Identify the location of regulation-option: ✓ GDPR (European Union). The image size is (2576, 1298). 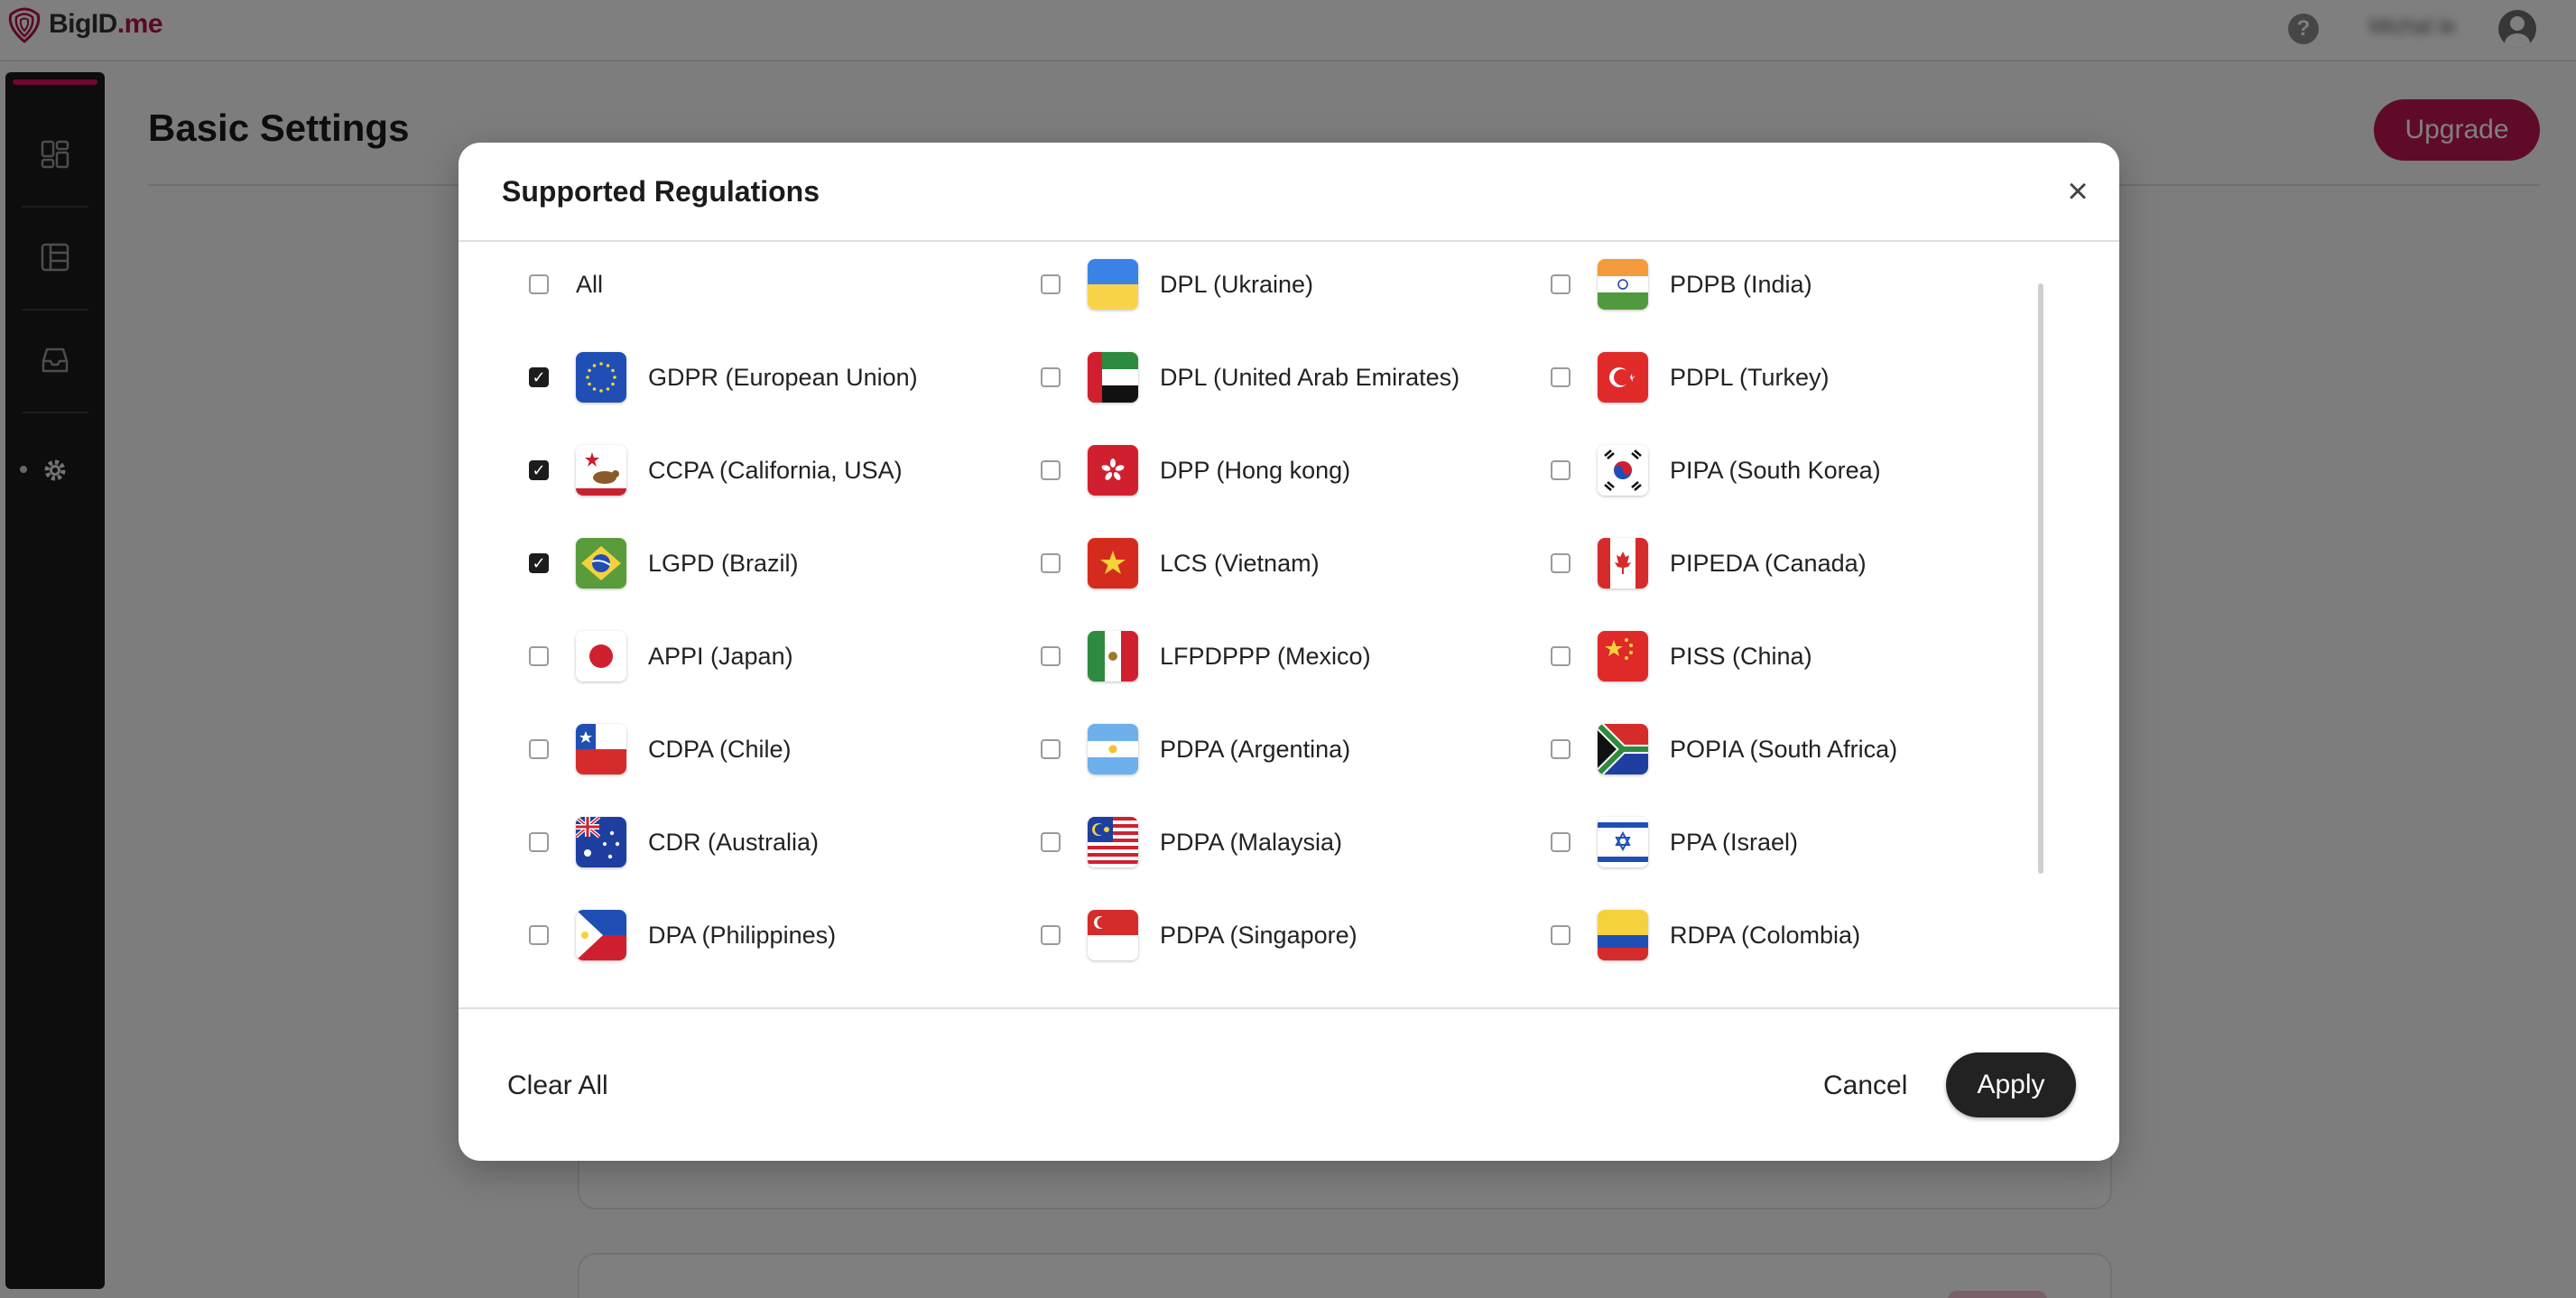
(781, 377).